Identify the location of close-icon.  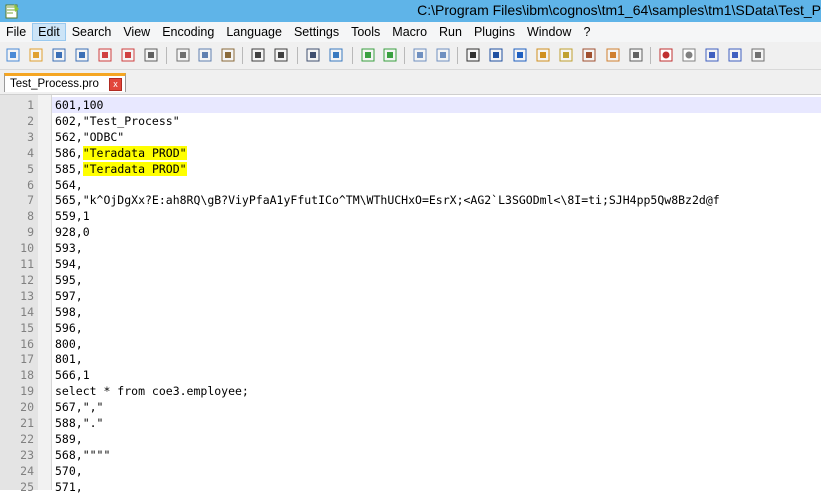
(105, 55).